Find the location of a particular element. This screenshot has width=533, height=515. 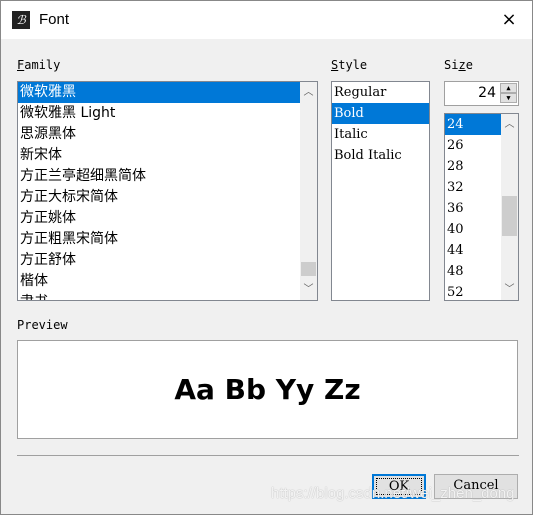

family-label: Family is located at coordinates (39, 65).